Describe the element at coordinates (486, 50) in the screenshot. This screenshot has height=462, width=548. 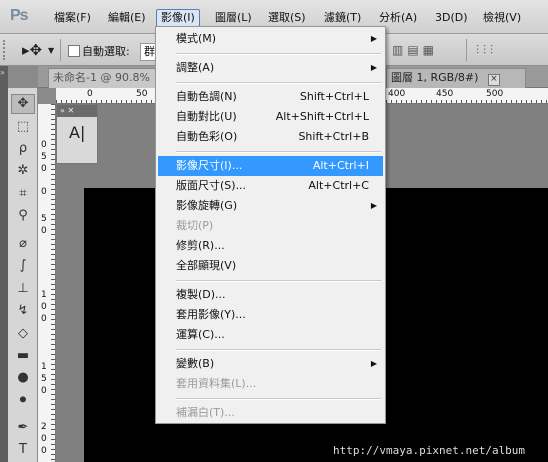
I see `distribute-icons: ⫶⫶⫶` at that location.